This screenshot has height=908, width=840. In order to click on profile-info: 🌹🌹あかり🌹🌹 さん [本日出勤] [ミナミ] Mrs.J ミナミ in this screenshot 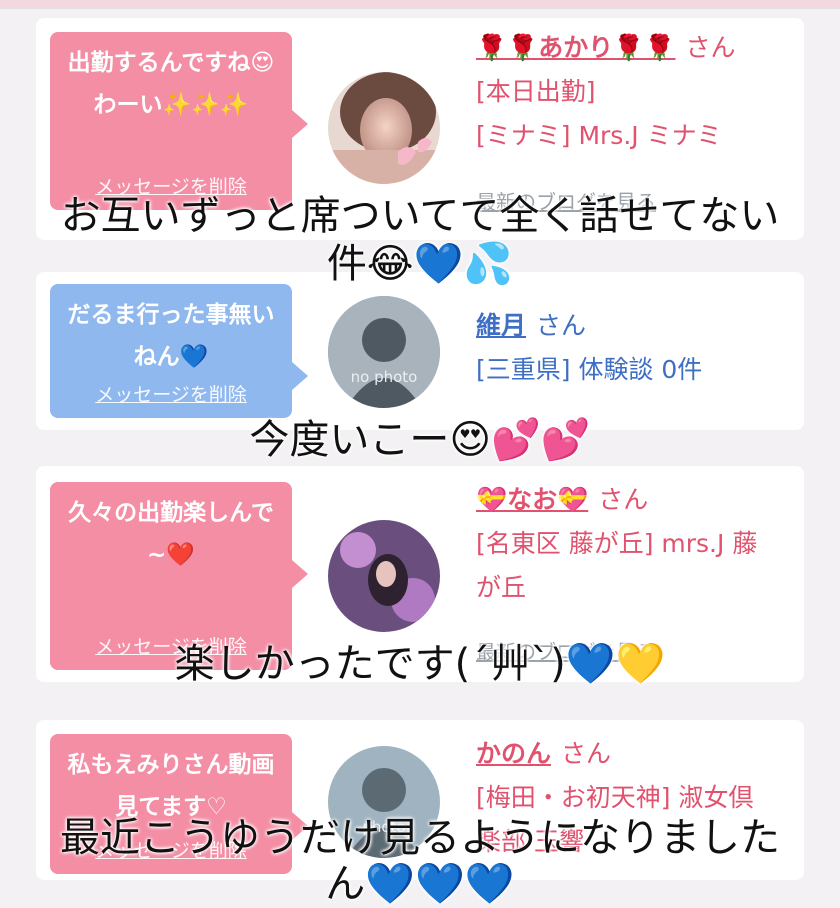, I will do `click(626, 92)`.